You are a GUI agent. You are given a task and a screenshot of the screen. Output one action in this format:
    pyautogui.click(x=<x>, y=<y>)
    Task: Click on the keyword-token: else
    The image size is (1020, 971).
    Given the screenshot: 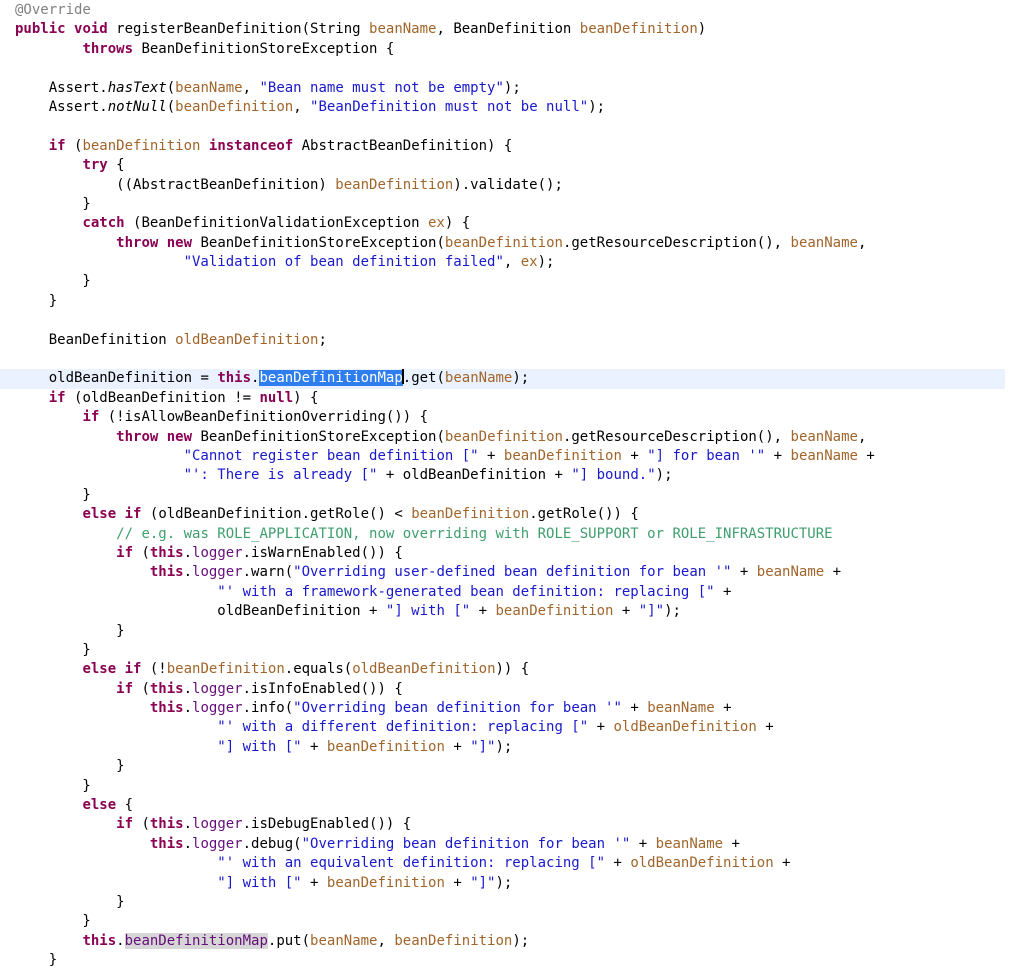 What is the action you would take?
    pyautogui.click(x=99, y=805)
    